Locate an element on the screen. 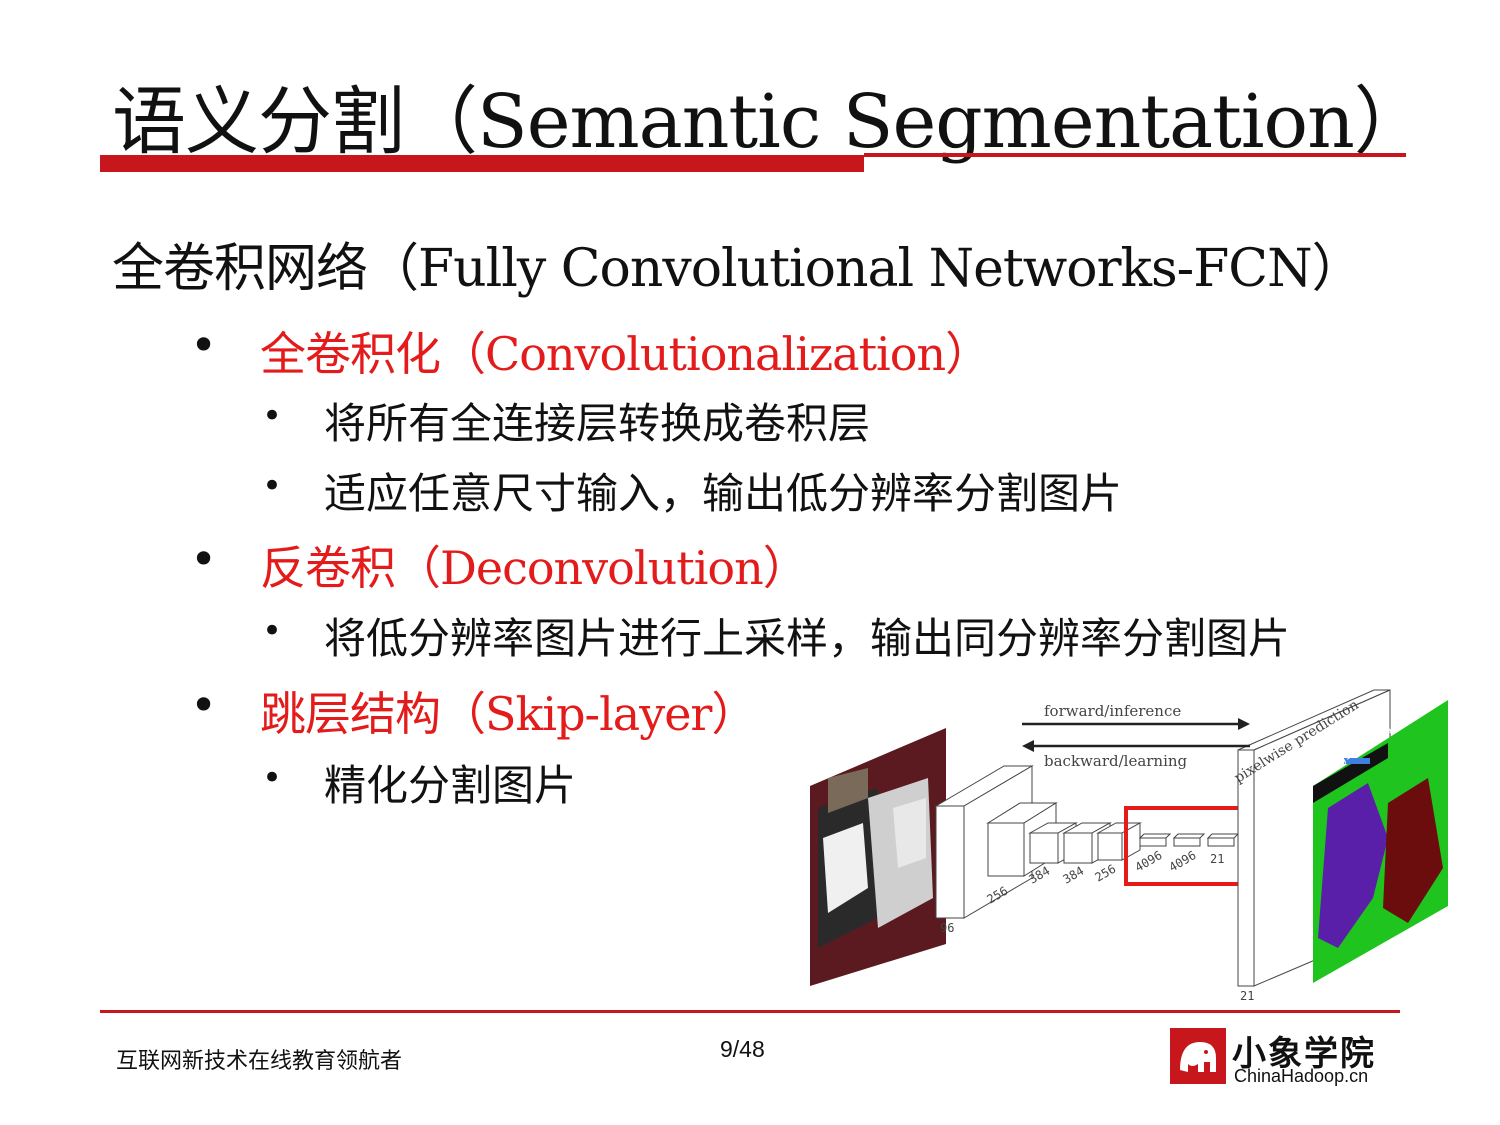 The image size is (1500, 1125). layer-label: 4096 is located at coordinates (1183, 861).